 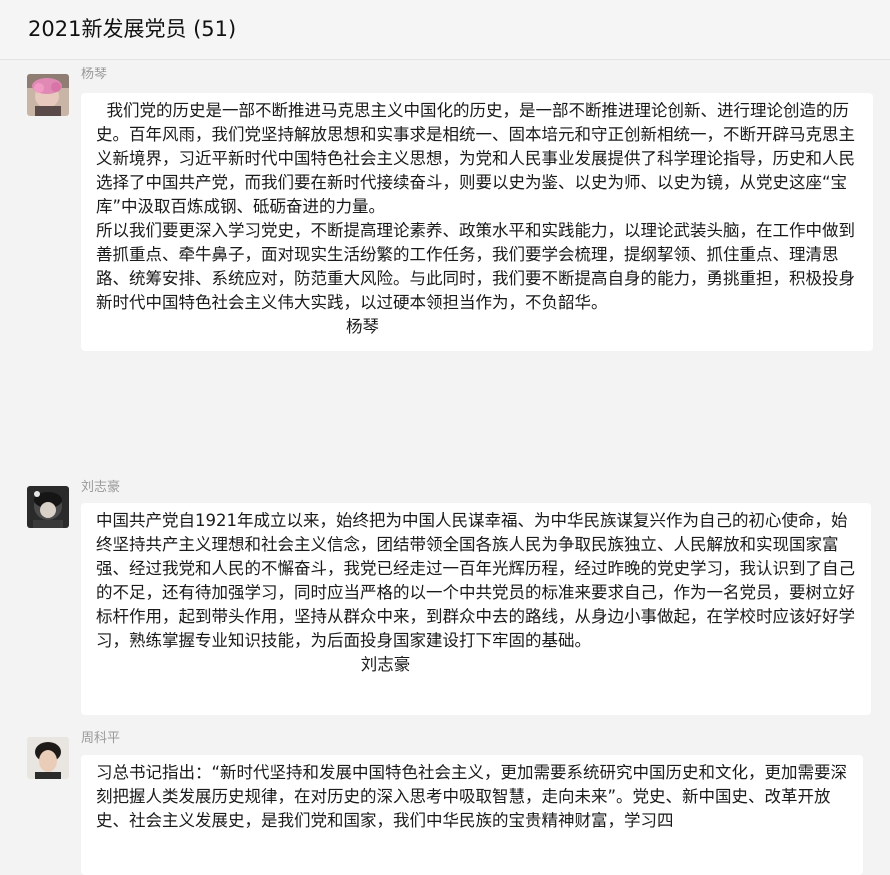 What do you see at coordinates (101, 738) in the screenshot?
I see `sender-name: 周科平` at bounding box center [101, 738].